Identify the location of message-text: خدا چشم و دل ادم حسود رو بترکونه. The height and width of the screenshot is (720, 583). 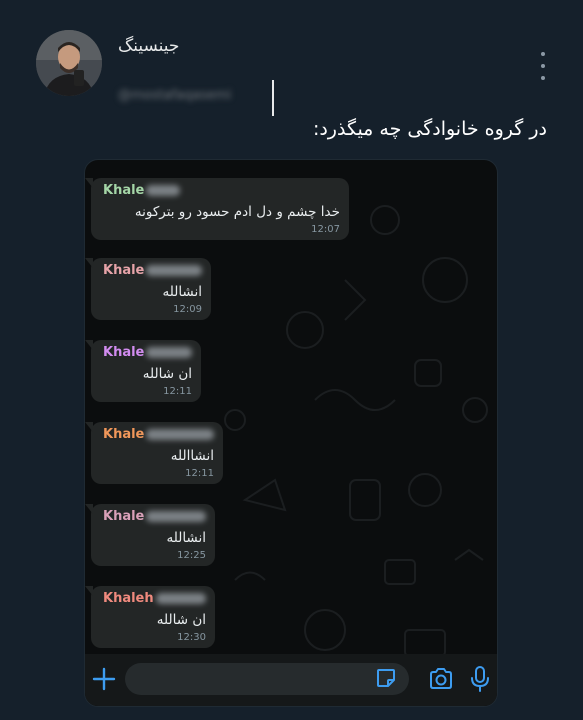
(237, 212).